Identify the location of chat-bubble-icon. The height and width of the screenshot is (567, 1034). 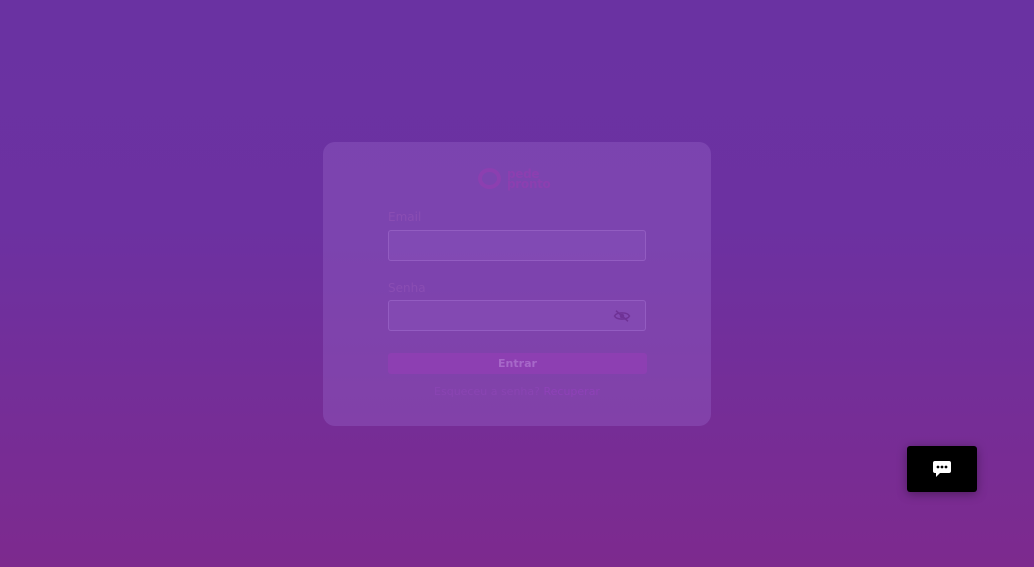
(942, 469).